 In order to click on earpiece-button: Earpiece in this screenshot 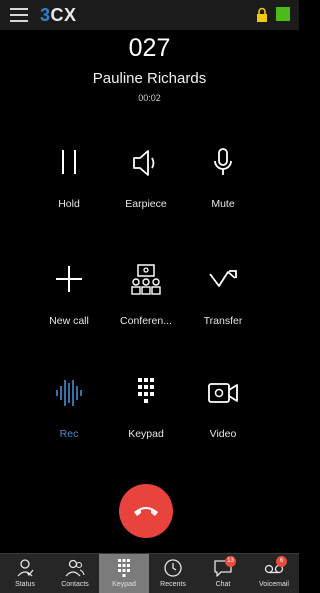, I will do `click(146, 185)`.